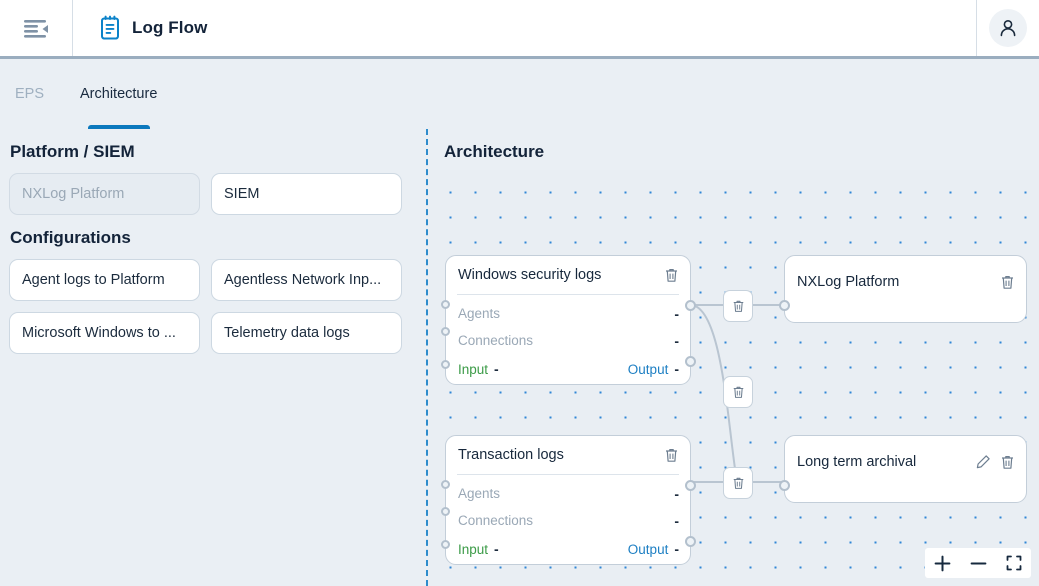 Image resolution: width=1039 pixels, height=586 pixels. What do you see at coordinates (287, 333) in the screenshot?
I see `chip-label: Telemetry data logs` at bounding box center [287, 333].